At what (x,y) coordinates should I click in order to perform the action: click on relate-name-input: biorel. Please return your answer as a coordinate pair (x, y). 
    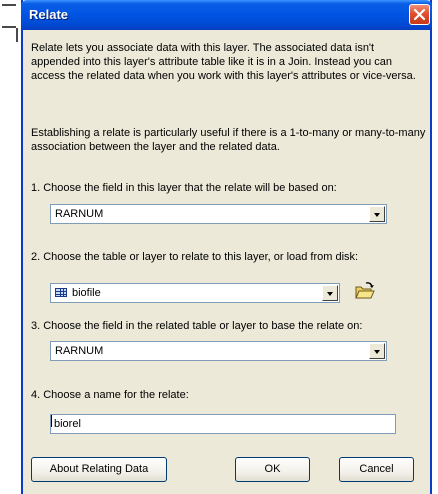
    Looking at the image, I should click on (223, 424).